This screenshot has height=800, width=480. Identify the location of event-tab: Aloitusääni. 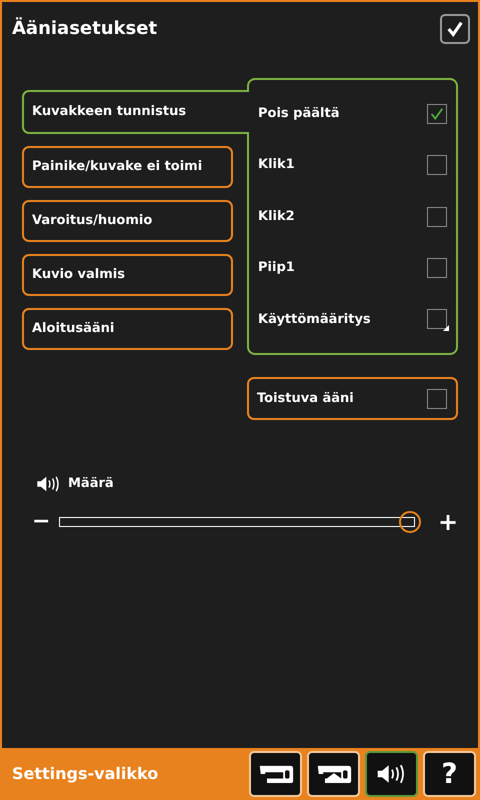
(127, 329).